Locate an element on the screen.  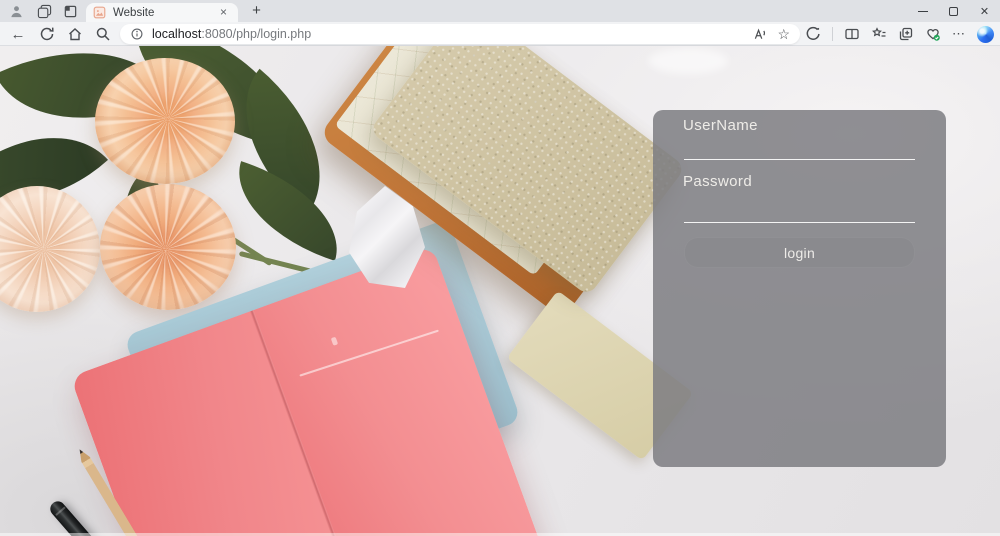
browser-titlebar: Website × + ✕ is located at coordinates (500, 11).